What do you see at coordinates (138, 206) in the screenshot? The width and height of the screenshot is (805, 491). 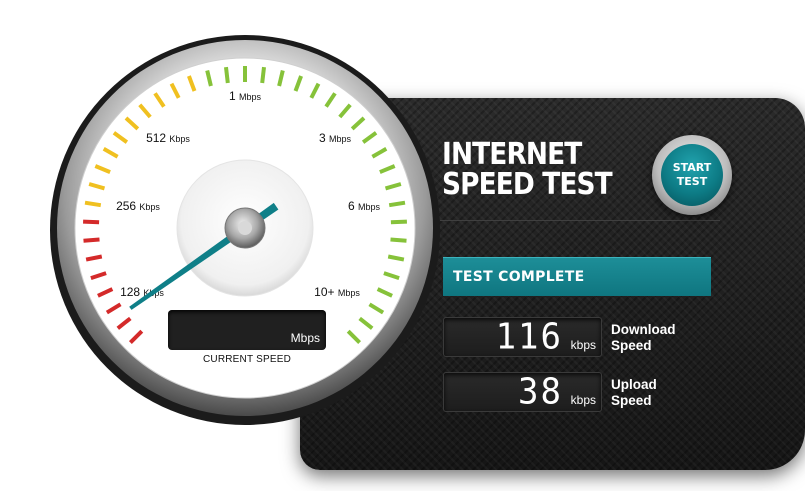 I see `gauge-label-l256: 256 Kbps` at bounding box center [138, 206].